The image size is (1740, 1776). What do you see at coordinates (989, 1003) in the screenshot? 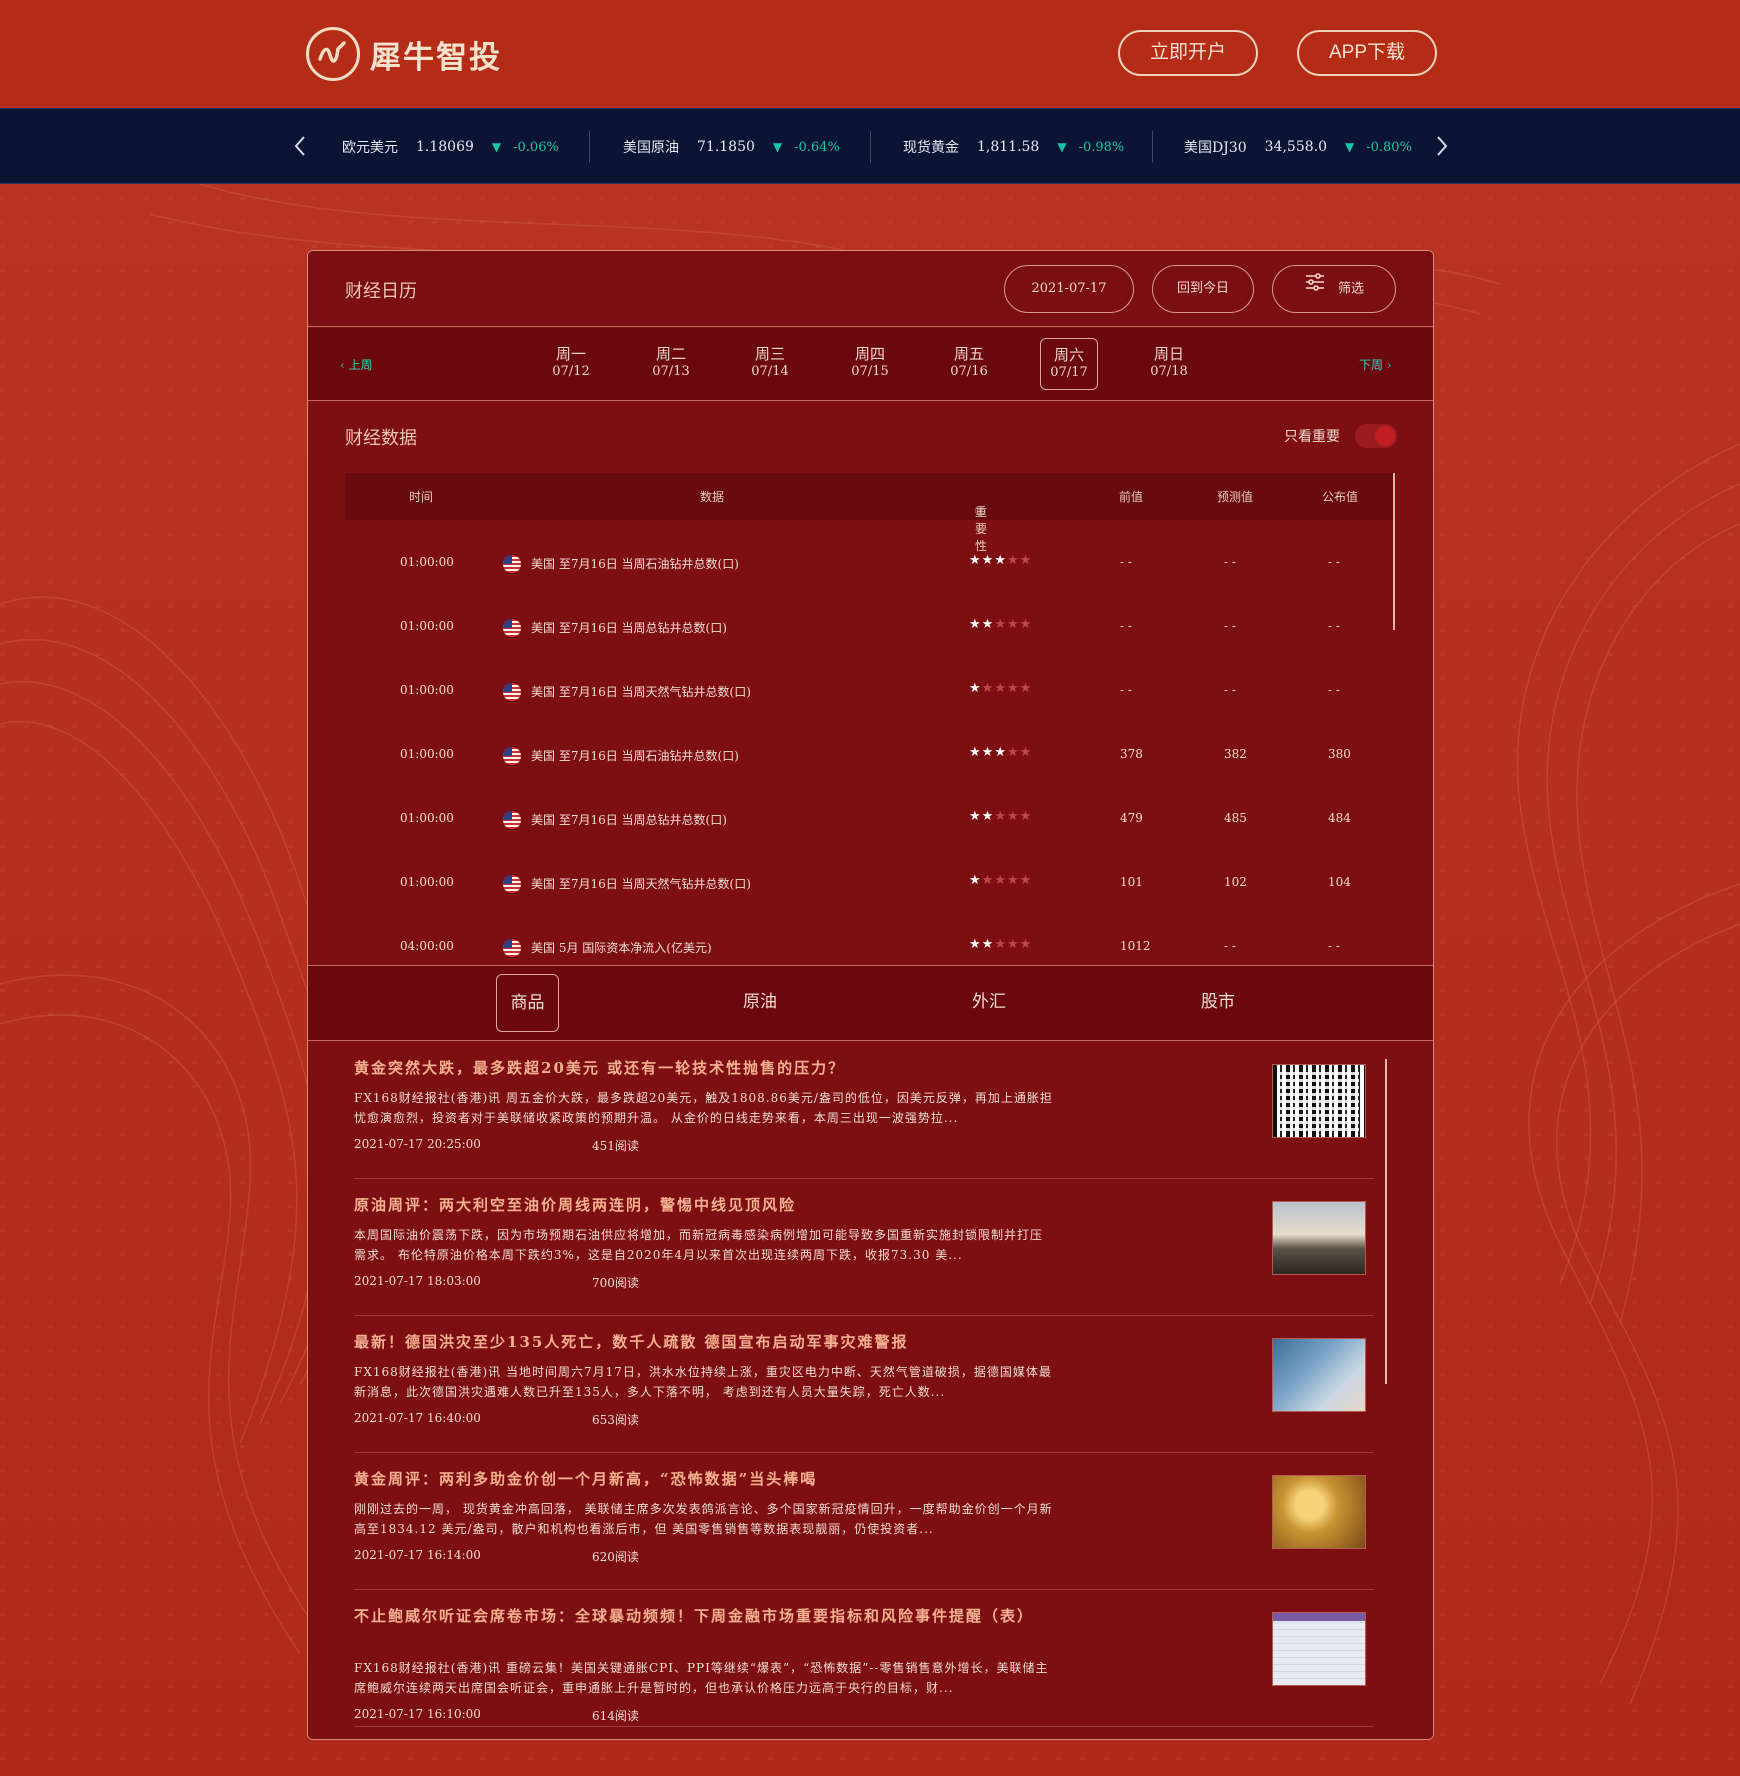
I see `tab-forex: 外汇` at bounding box center [989, 1003].